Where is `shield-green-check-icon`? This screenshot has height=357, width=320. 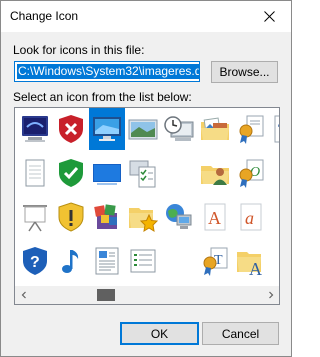
shield-green-check-icon is located at coordinates (71, 173).